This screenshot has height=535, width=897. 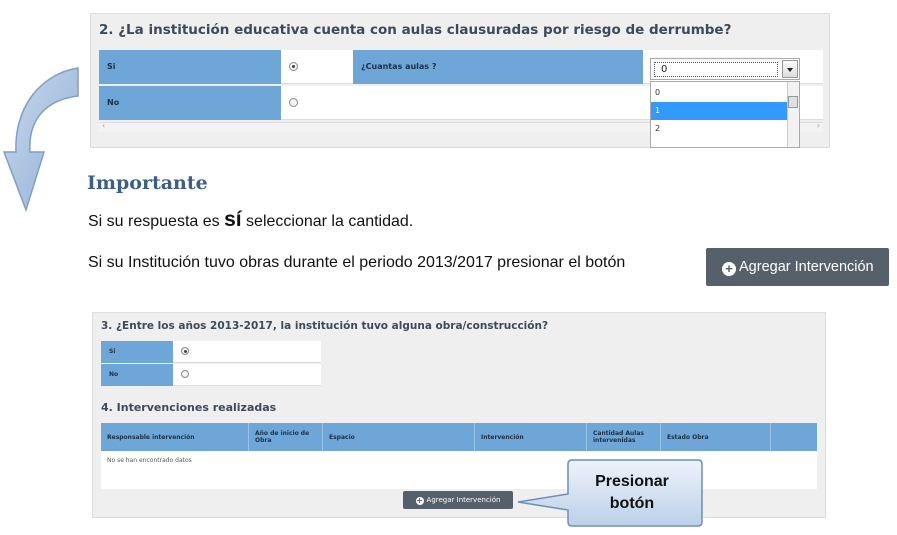 What do you see at coordinates (716, 69) in the screenshot?
I see `select-value: 0` at bounding box center [716, 69].